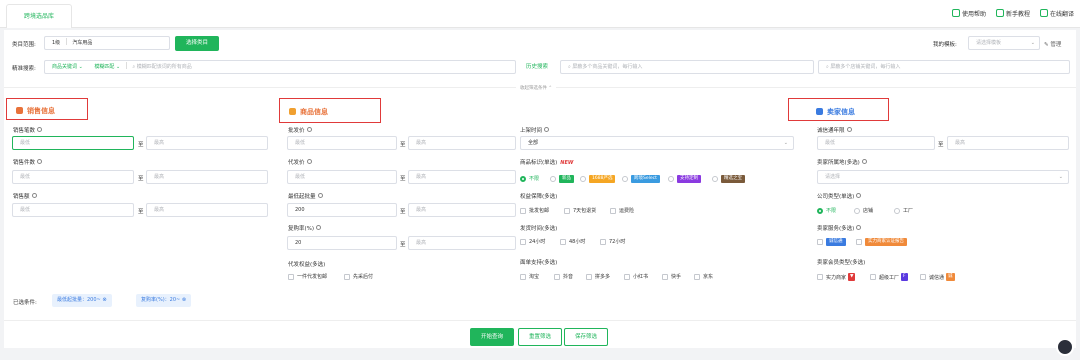 Image resolution: width=1080 pixels, height=360 pixels. Describe the element at coordinates (580, 210) in the screenshot. I see `guarantee-option-return: 7天包退货` at that location.